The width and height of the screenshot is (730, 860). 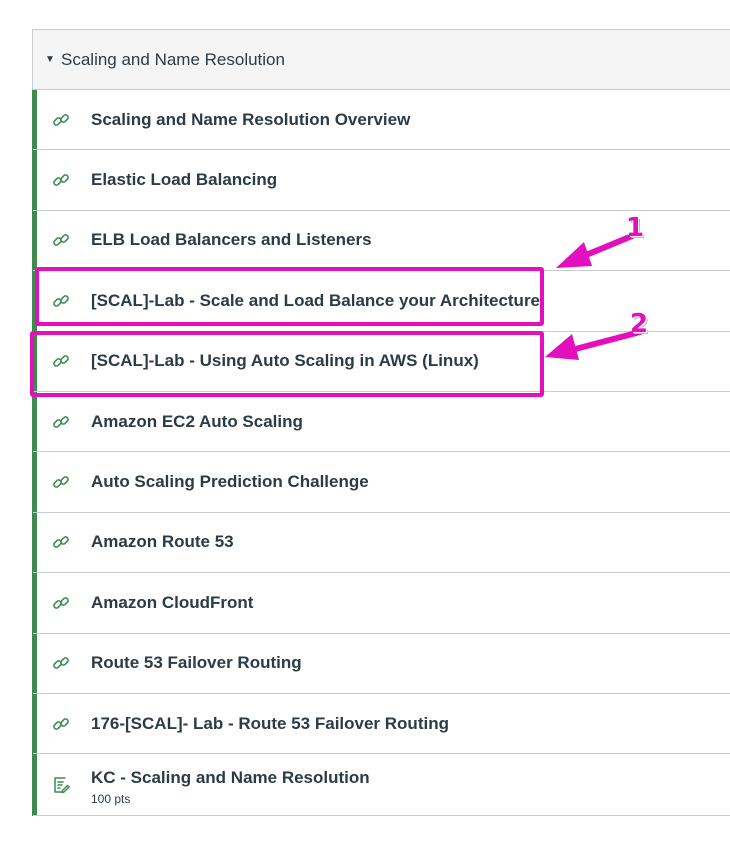 I want to click on module-item-link: Amazon Route 53, so click(x=162, y=542).